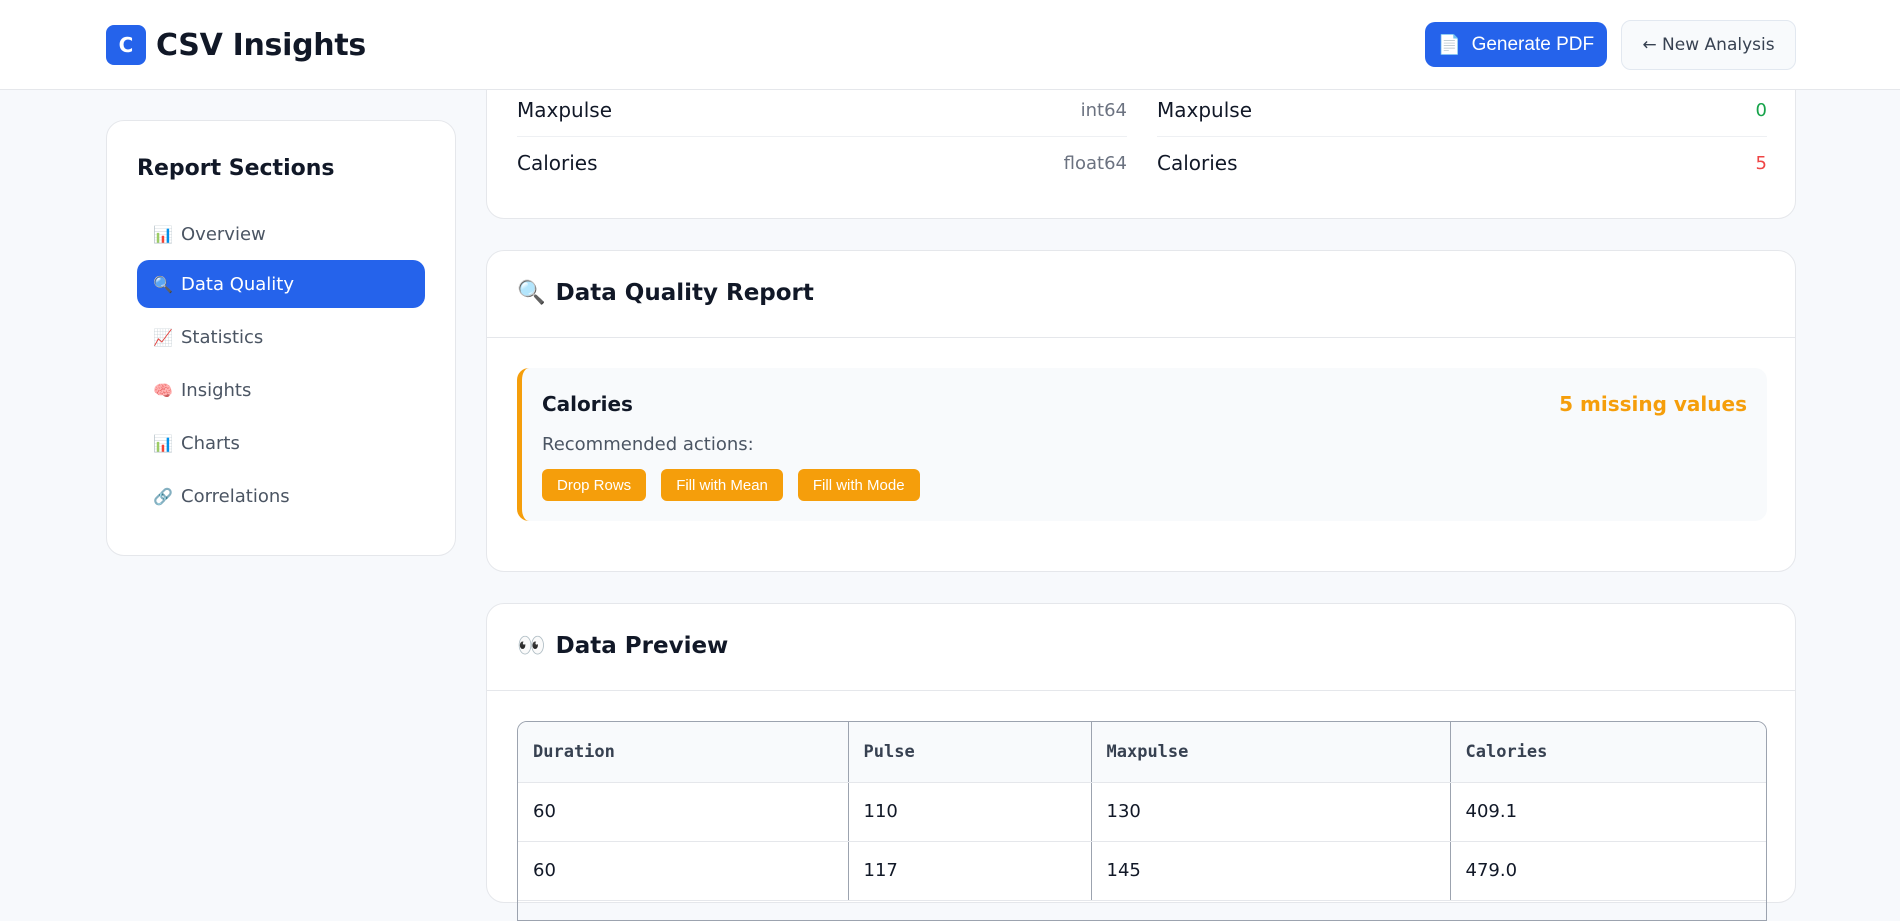 Image resolution: width=1900 pixels, height=921 pixels. I want to click on brain-icon: 🧠, so click(163, 390).